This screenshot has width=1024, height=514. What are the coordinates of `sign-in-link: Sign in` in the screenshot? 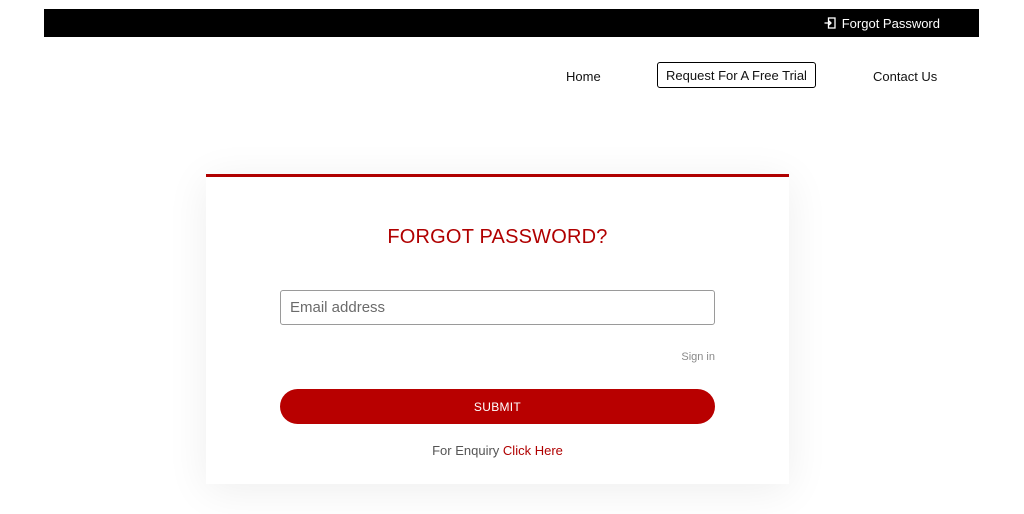 It's located at (698, 357).